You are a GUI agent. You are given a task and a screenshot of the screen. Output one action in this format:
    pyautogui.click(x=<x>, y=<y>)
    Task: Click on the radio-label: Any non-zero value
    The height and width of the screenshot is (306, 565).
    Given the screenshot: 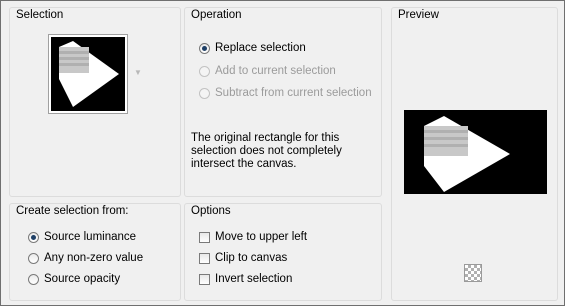 What is the action you would take?
    pyautogui.click(x=94, y=258)
    